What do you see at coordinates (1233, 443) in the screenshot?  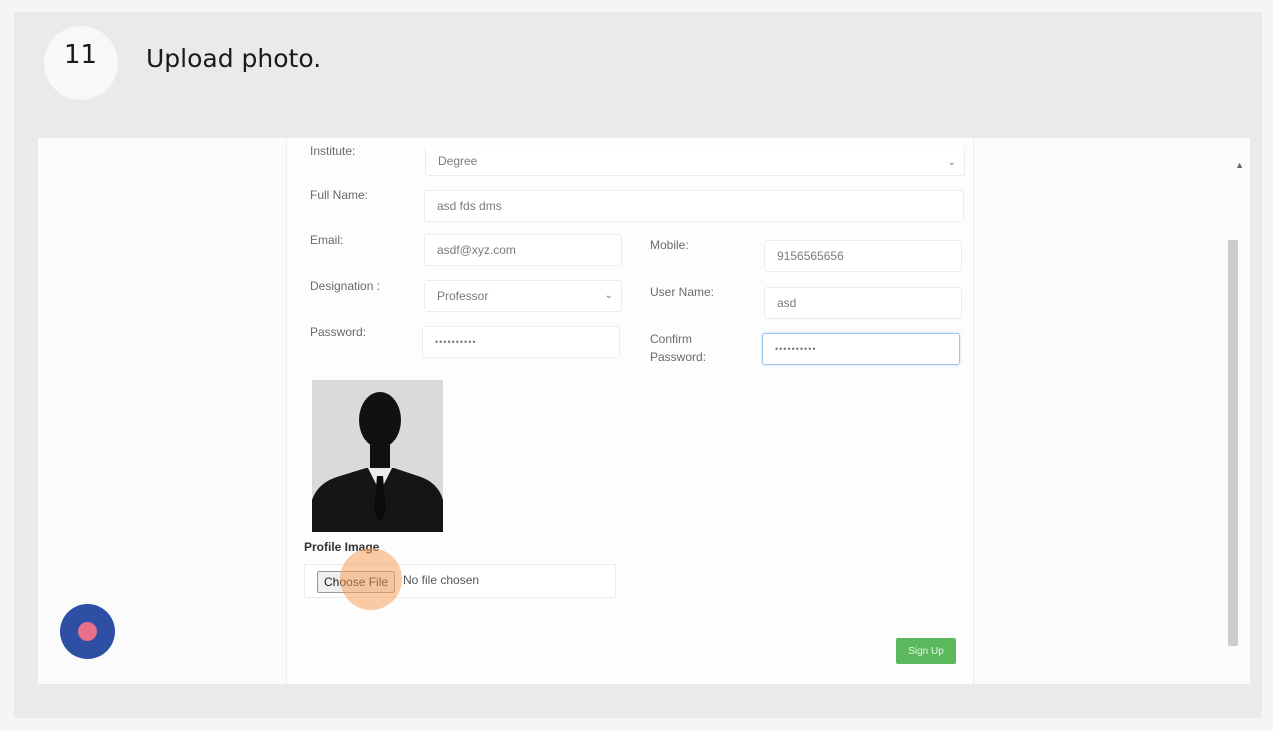 I see `scrollbar-thumb` at bounding box center [1233, 443].